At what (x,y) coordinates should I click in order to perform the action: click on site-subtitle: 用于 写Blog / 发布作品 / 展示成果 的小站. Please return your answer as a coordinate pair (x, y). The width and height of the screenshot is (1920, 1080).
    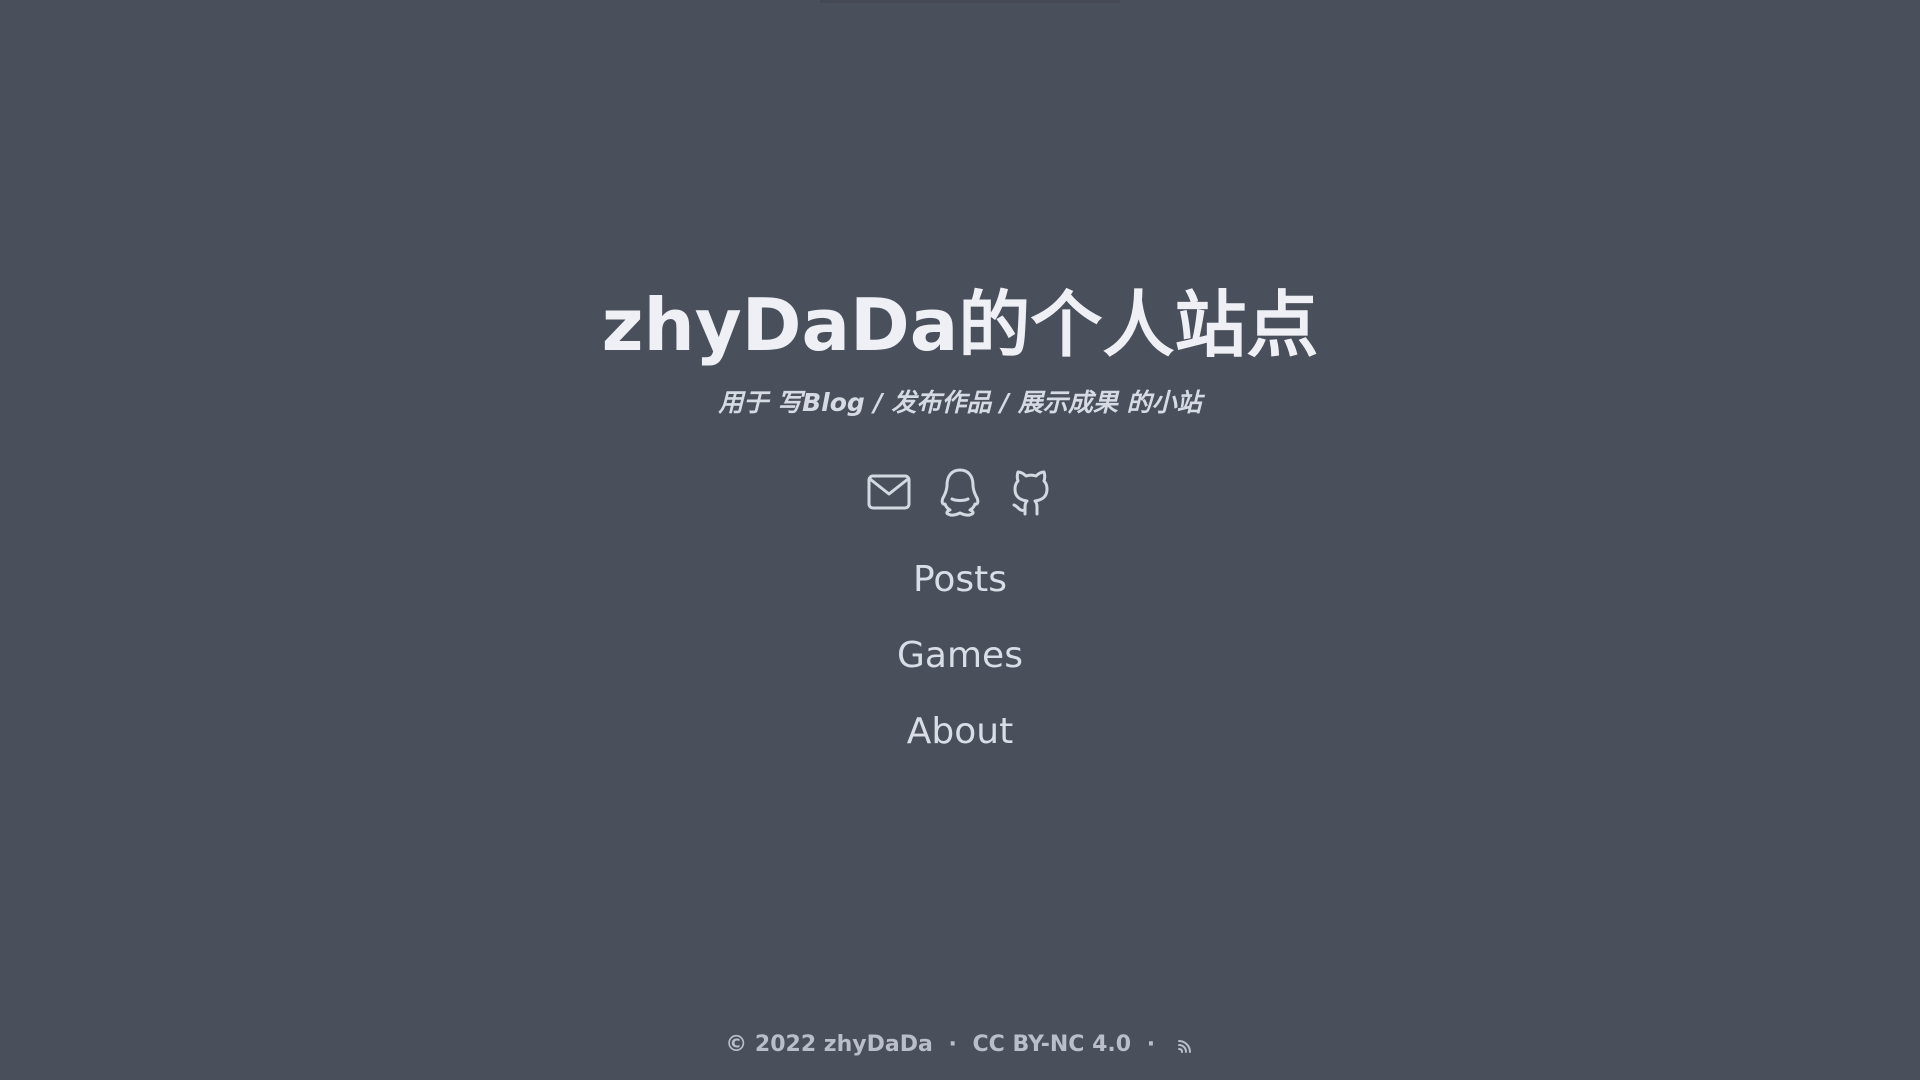
    Looking at the image, I should click on (960, 402).